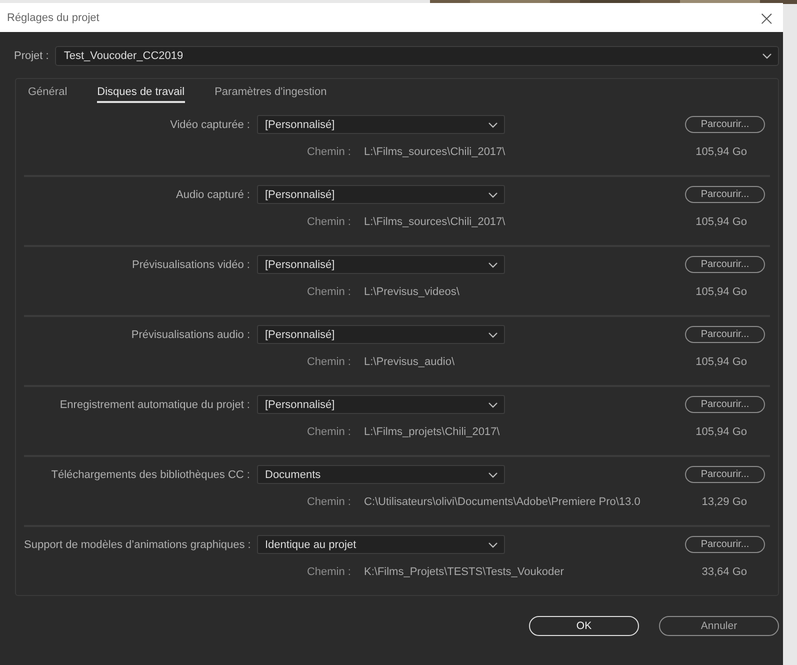 The height and width of the screenshot is (665, 797). Describe the element at coordinates (416, 56) in the screenshot. I see `project-dropdown: Test_Voucoder_CC2019` at that location.